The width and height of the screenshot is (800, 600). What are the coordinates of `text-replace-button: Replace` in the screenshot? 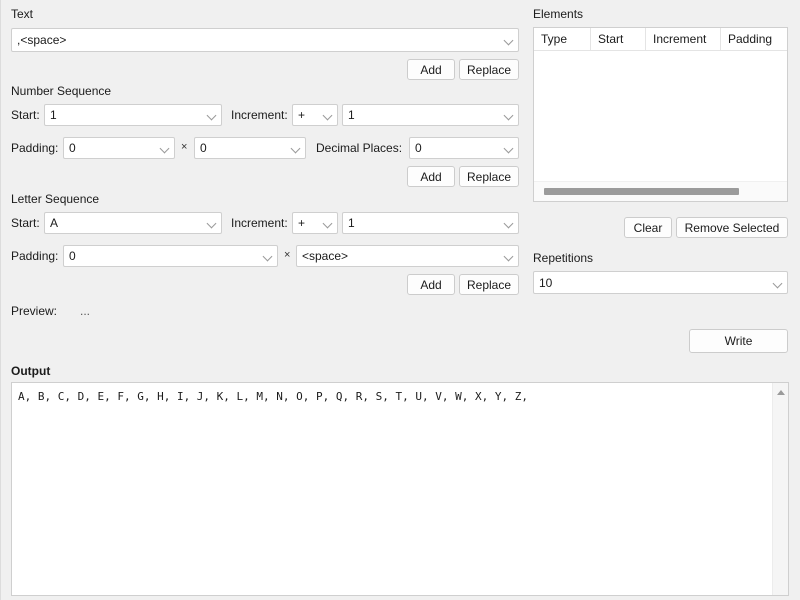 It's located at (489, 69).